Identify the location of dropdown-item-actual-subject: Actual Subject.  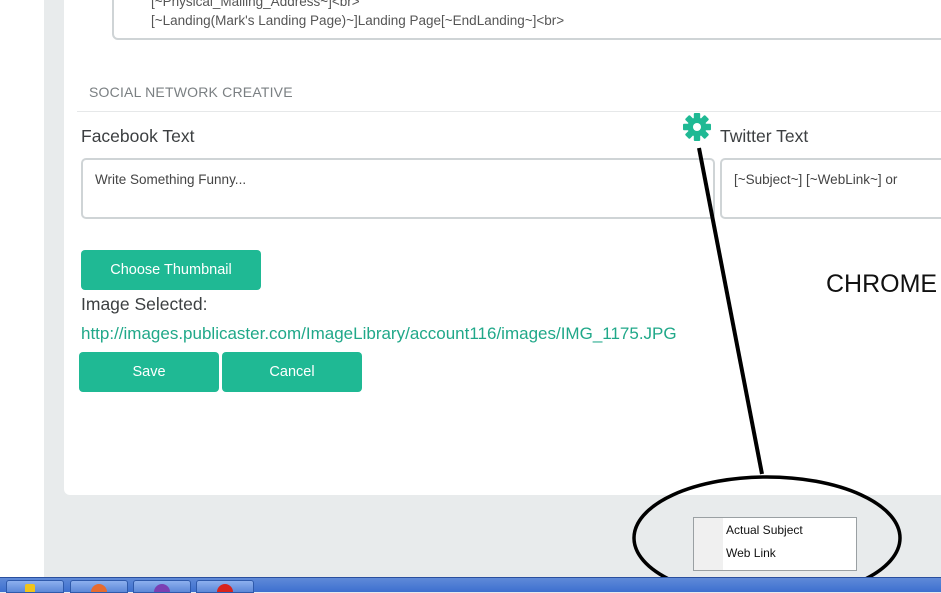
(764, 530).